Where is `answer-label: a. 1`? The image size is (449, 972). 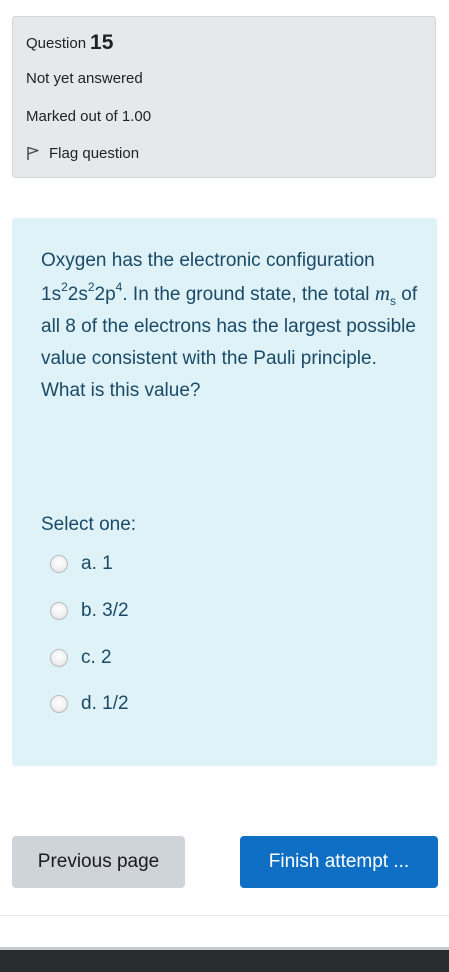
answer-label: a. 1 is located at coordinates (97, 563).